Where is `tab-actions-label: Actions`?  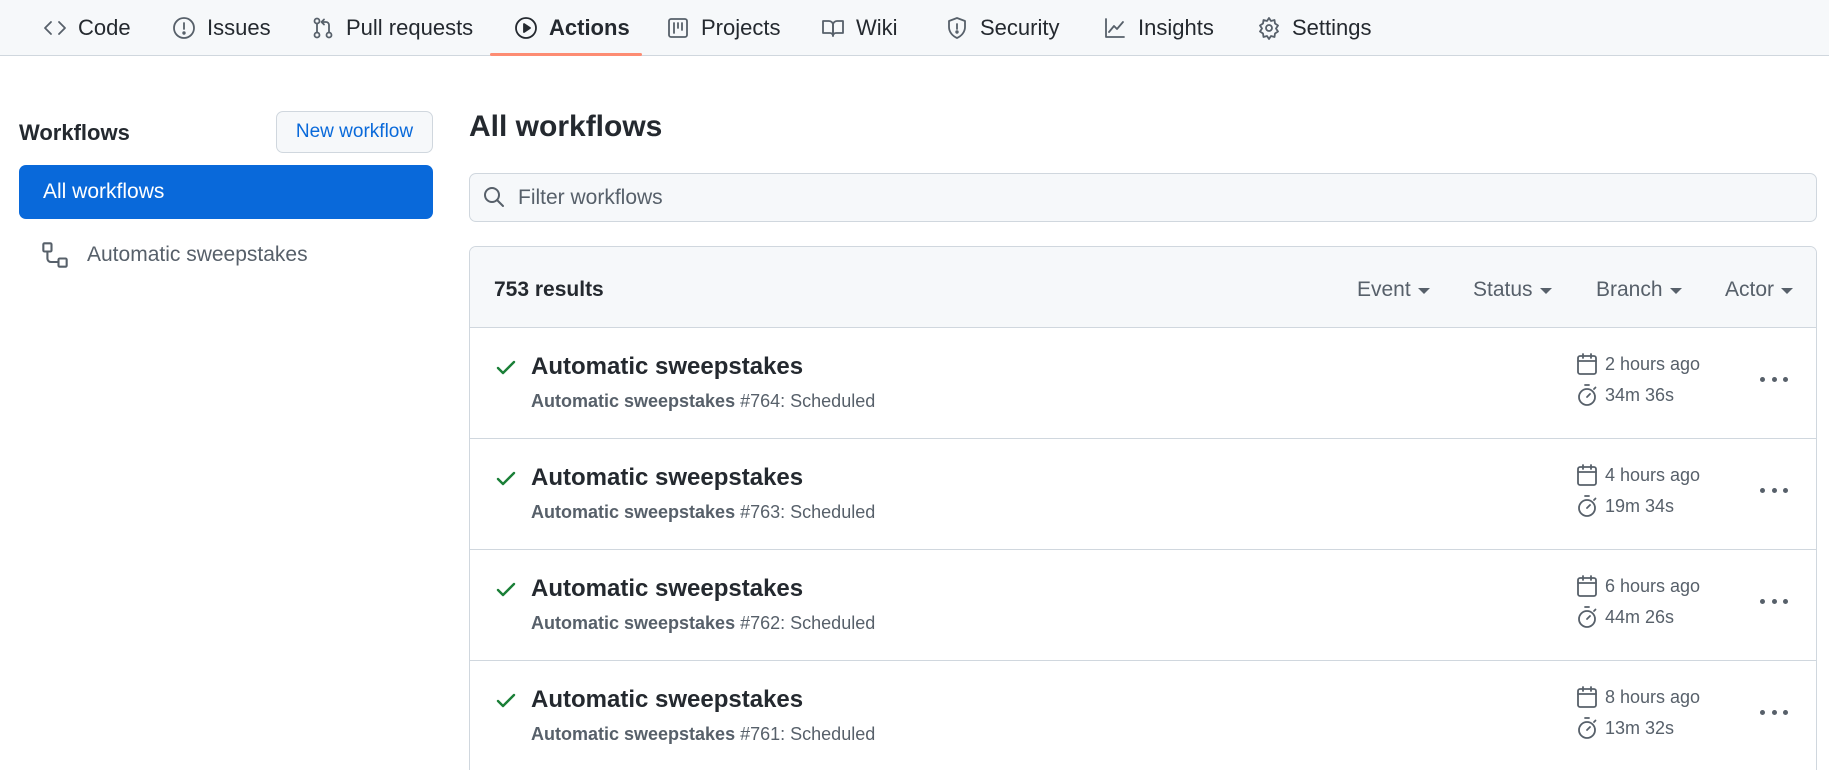 tab-actions-label: Actions is located at coordinates (589, 27).